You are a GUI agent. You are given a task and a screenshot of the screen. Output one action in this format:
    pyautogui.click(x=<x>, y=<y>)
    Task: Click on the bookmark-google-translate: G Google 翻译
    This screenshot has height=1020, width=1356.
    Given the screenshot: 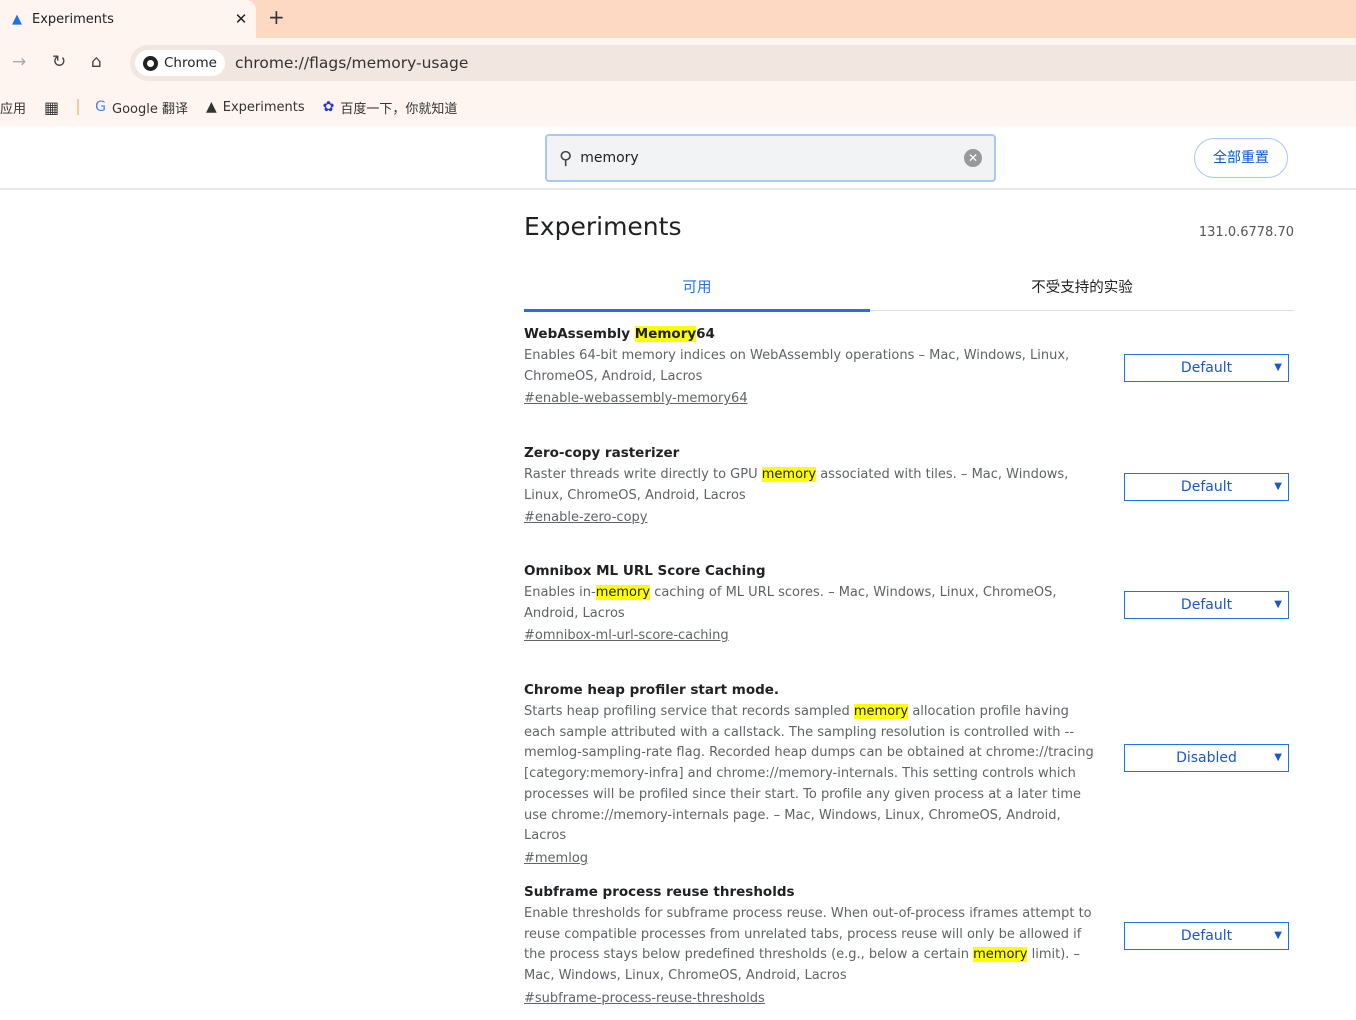 What is the action you would take?
    pyautogui.click(x=141, y=107)
    